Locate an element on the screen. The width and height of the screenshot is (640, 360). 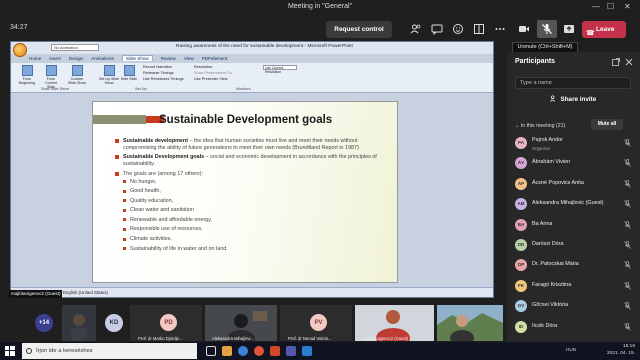
taskbar-search-input: Írjon ide a kereséshez is located at coordinates (109, 351).